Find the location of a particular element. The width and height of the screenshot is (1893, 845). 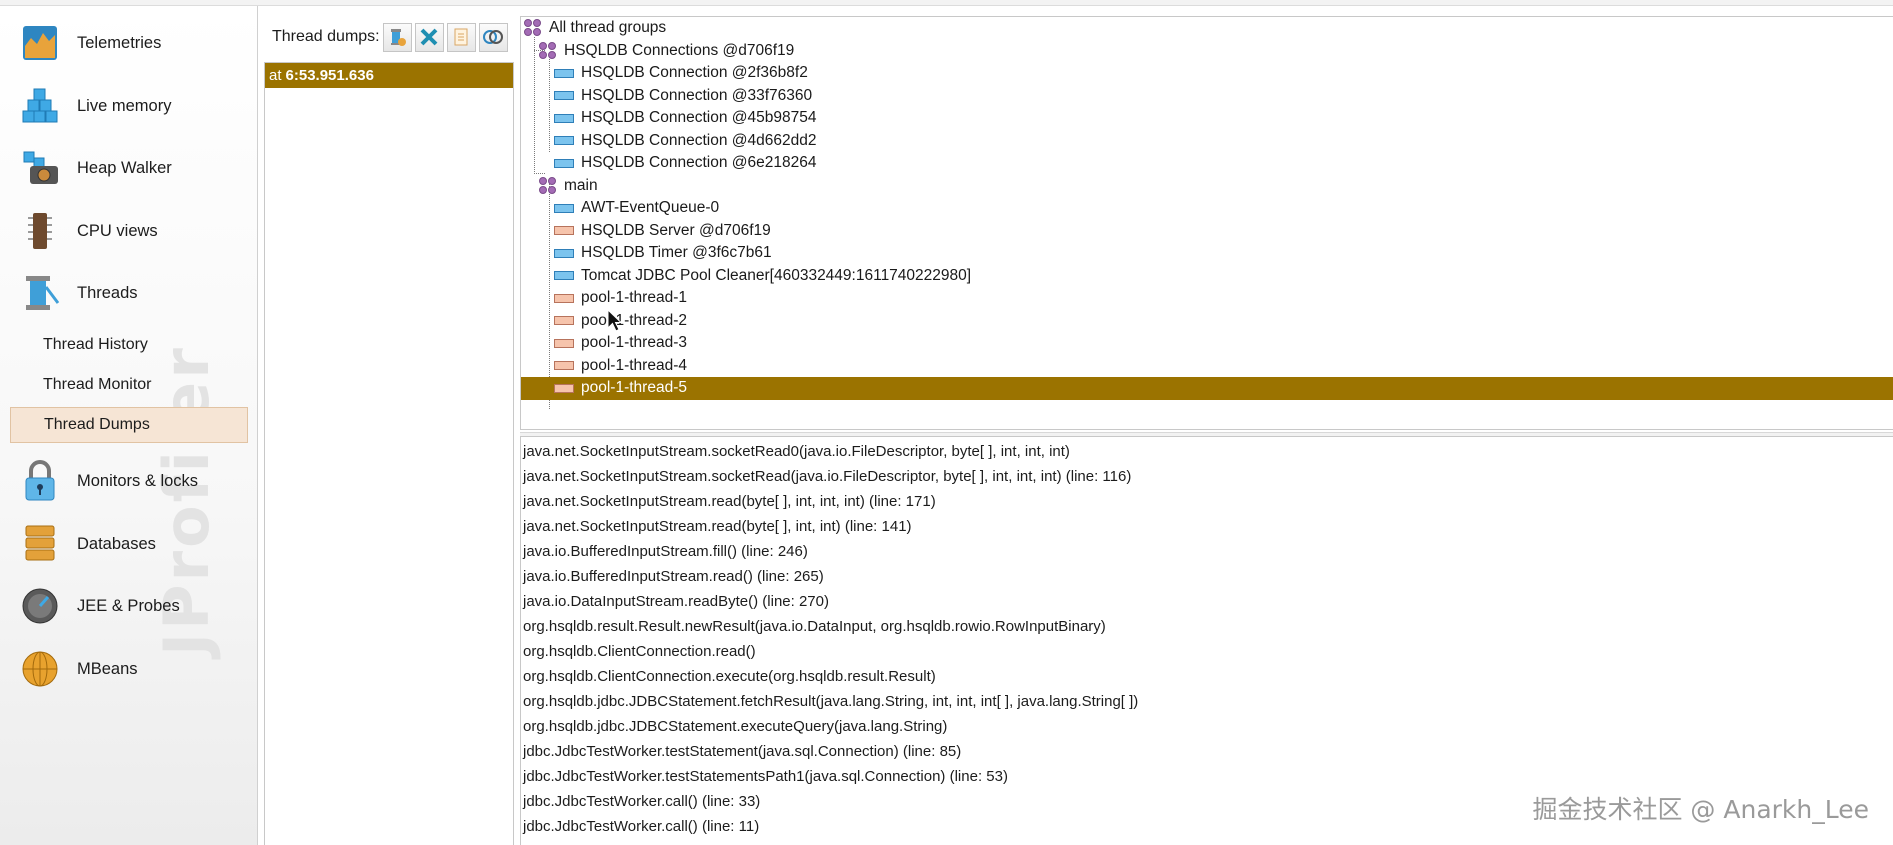

source-credit: 掘金技术社区 @ Anarkh_Lee is located at coordinates (1700, 809).